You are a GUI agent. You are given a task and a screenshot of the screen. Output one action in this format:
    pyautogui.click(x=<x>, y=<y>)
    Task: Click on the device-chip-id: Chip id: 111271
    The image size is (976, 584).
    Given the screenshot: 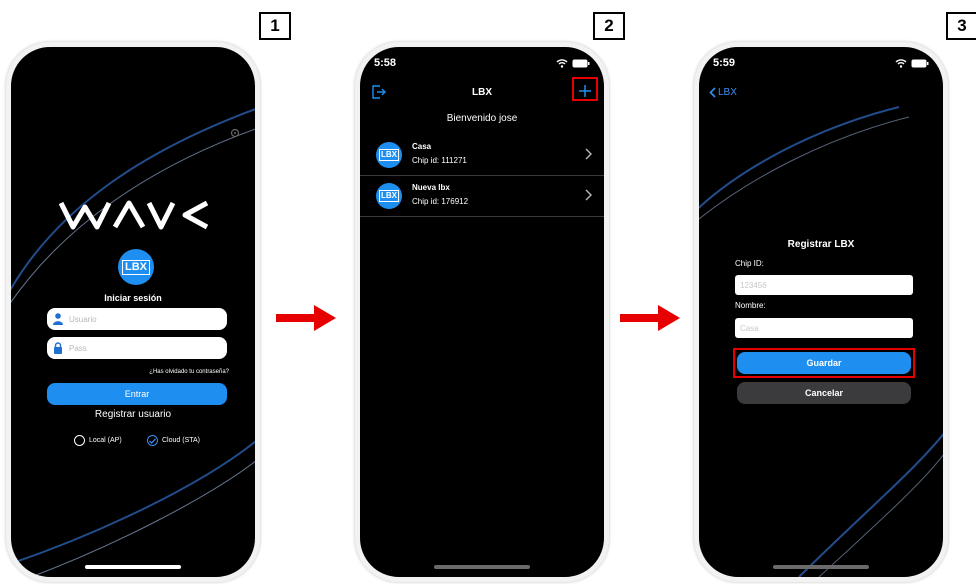 What is the action you would take?
    pyautogui.click(x=439, y=160)
    